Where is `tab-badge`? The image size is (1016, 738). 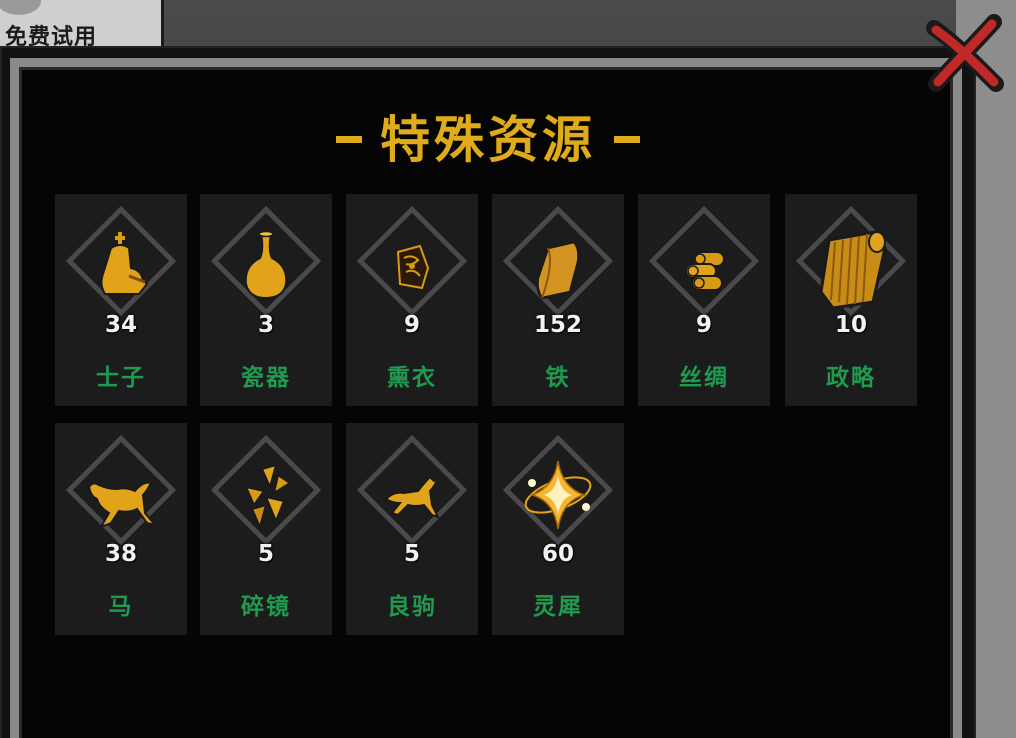 tab-badge is located at coordinates (20, 7).